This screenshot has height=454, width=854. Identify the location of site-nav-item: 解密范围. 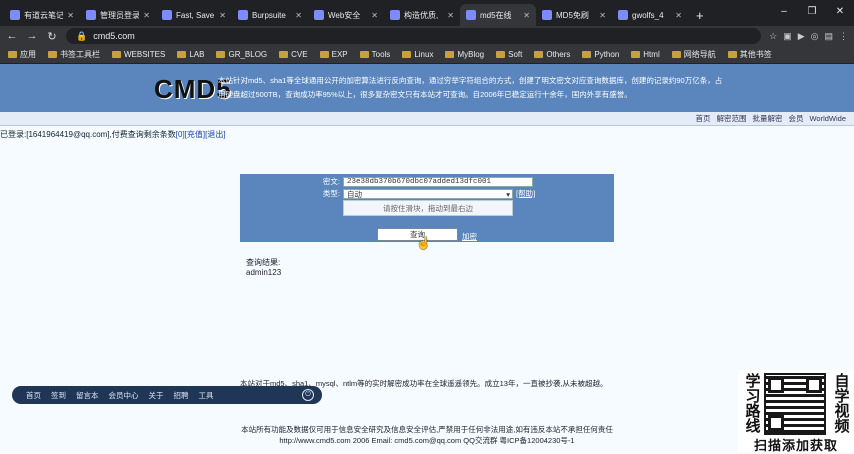
(731, 118).